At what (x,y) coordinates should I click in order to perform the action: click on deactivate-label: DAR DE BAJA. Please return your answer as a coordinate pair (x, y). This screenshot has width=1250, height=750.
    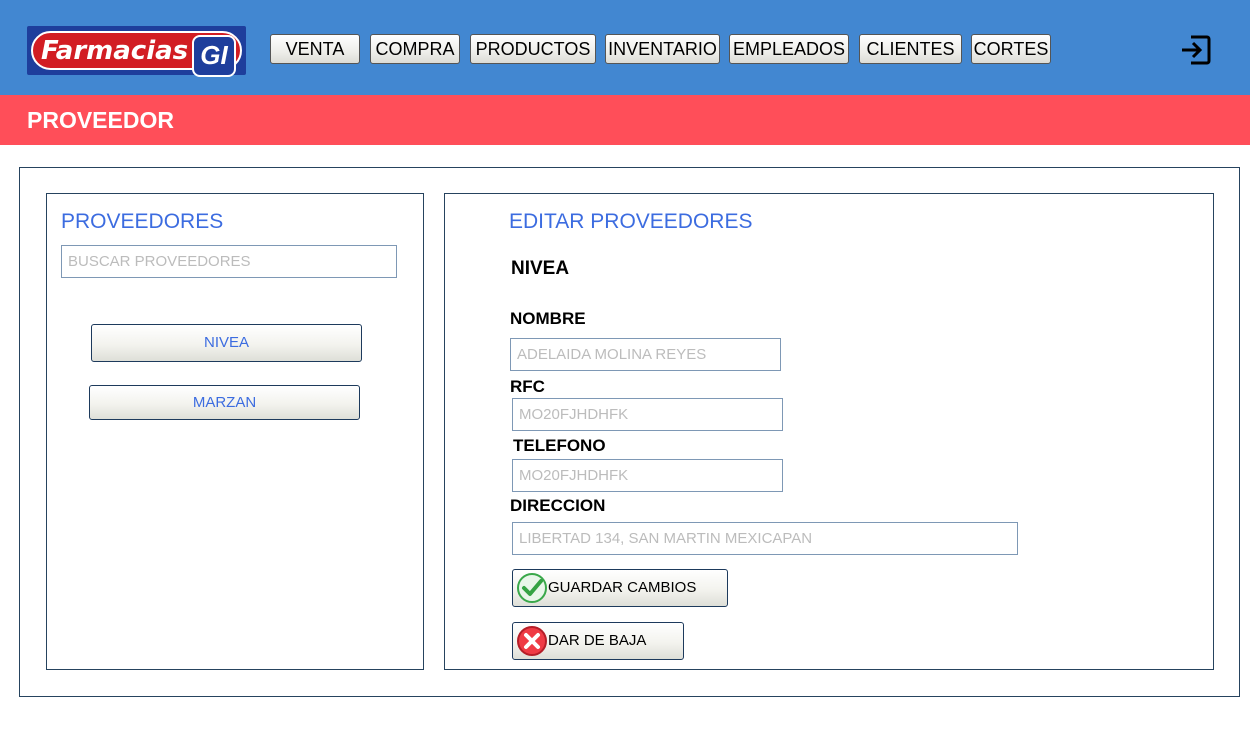
    Looking at the image, I should click on (597, 640).